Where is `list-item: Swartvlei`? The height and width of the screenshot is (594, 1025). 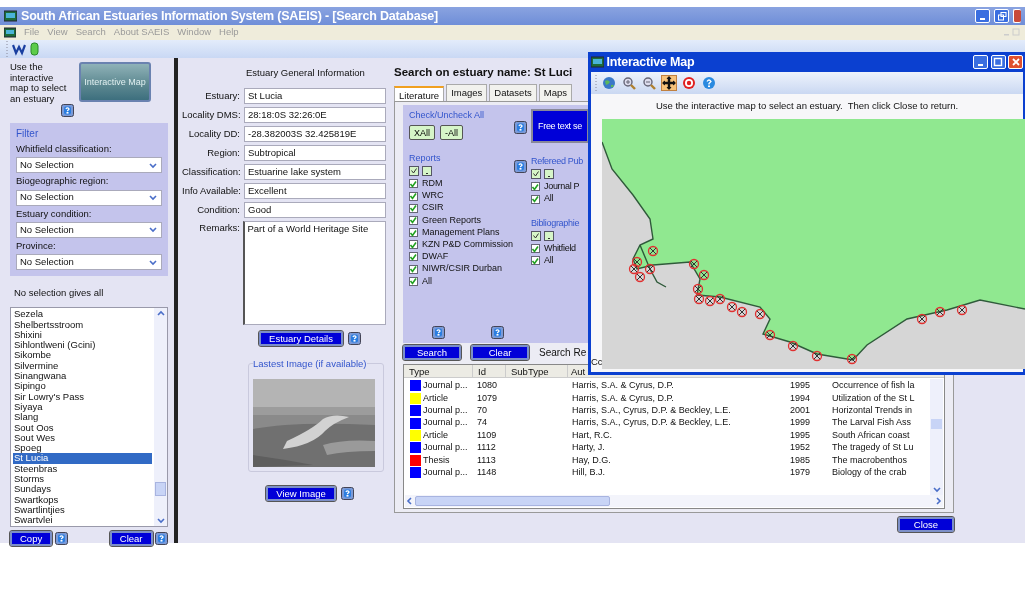
list-item: Swartvlei is located at coordinates (82, 520).